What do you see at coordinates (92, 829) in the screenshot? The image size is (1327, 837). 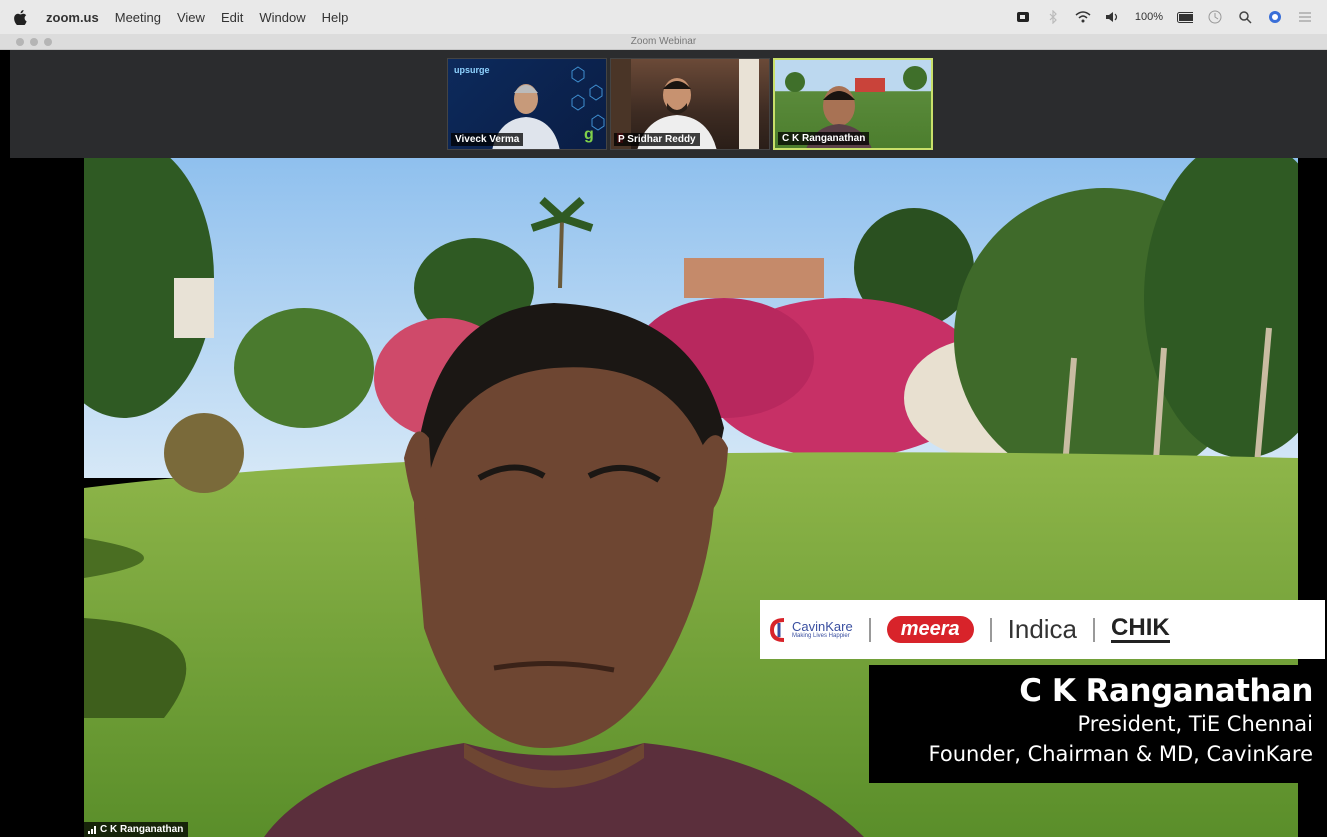 I see `audio-level-icon` at bounding box center [92, 829].